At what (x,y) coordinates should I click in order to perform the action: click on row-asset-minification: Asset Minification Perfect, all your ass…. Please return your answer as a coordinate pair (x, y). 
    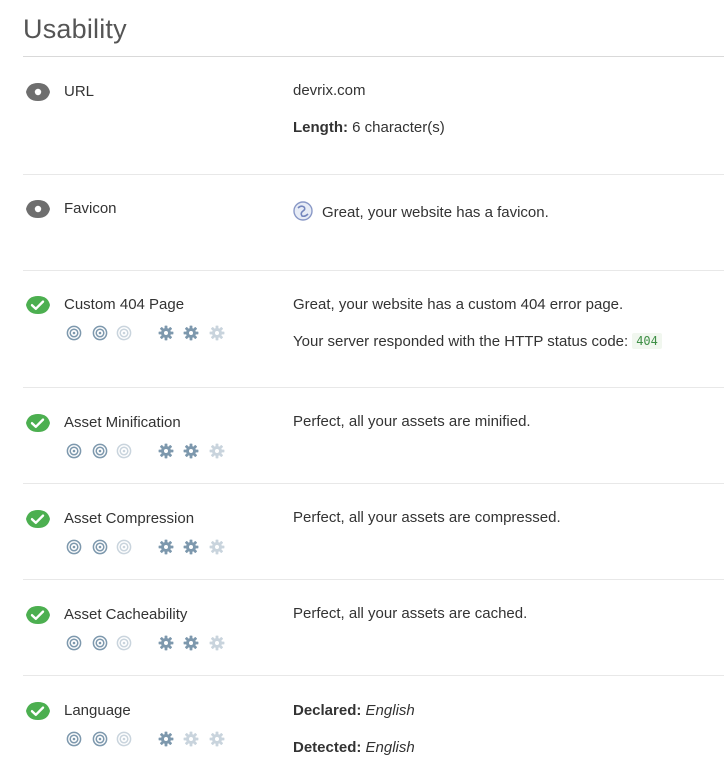
    Looking at the image, I should click on (373, 436).